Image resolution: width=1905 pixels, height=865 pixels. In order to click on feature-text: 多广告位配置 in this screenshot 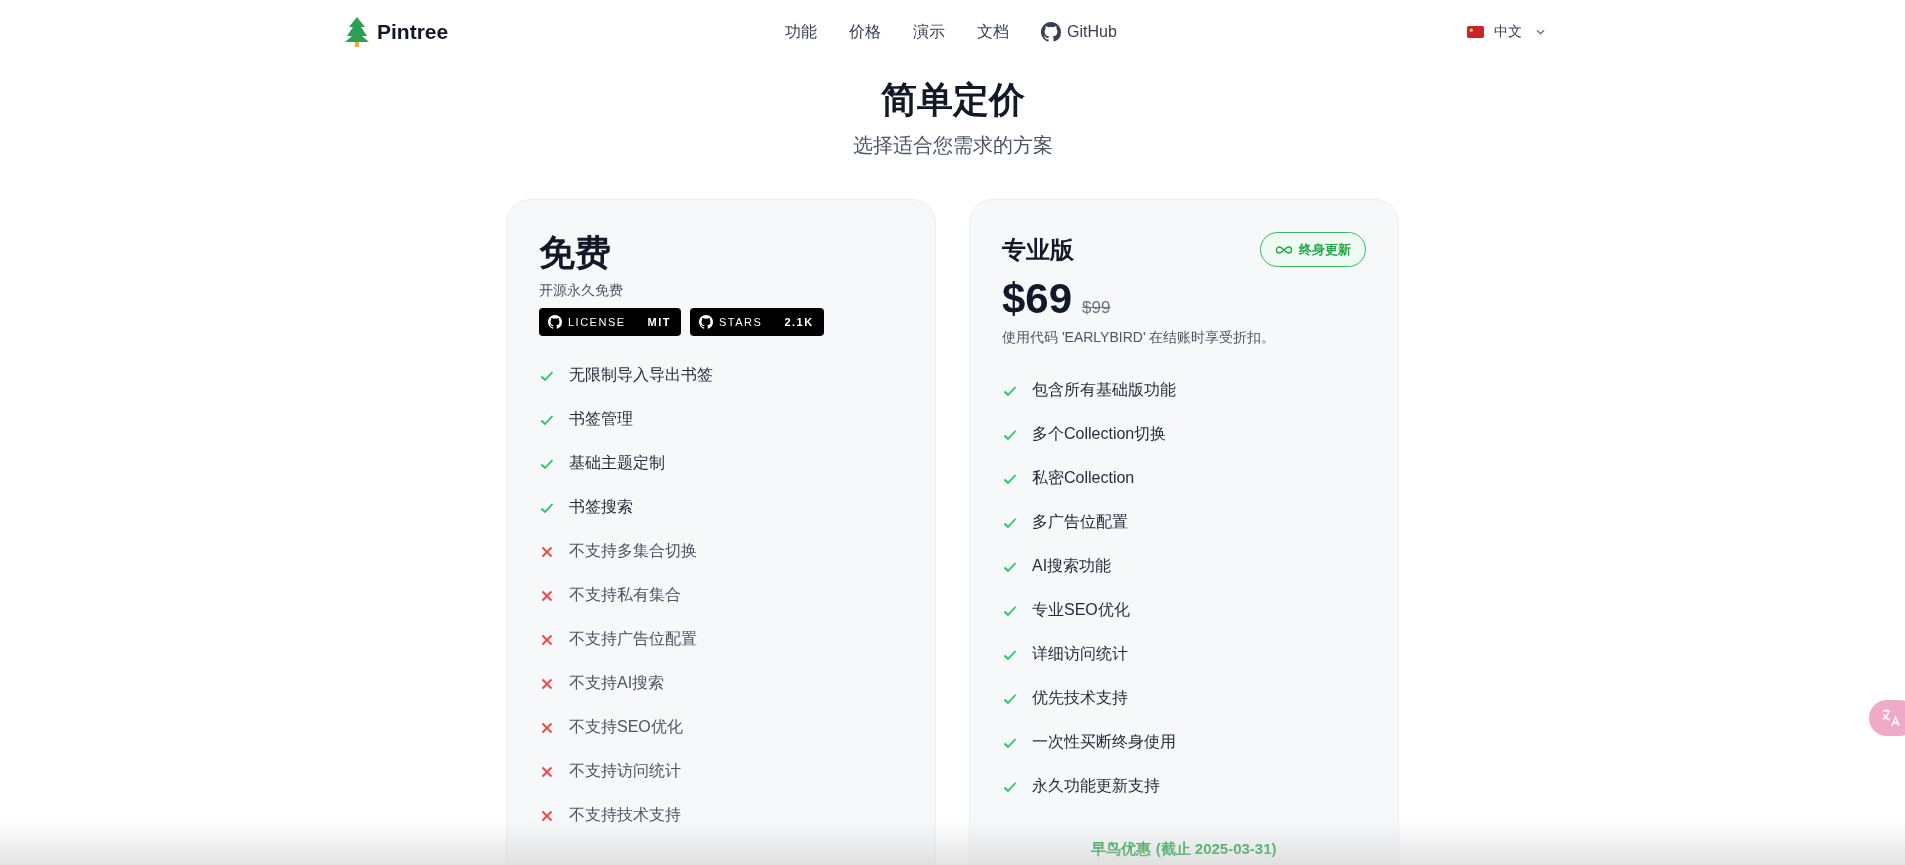, I will do `click(1080, 522)`.